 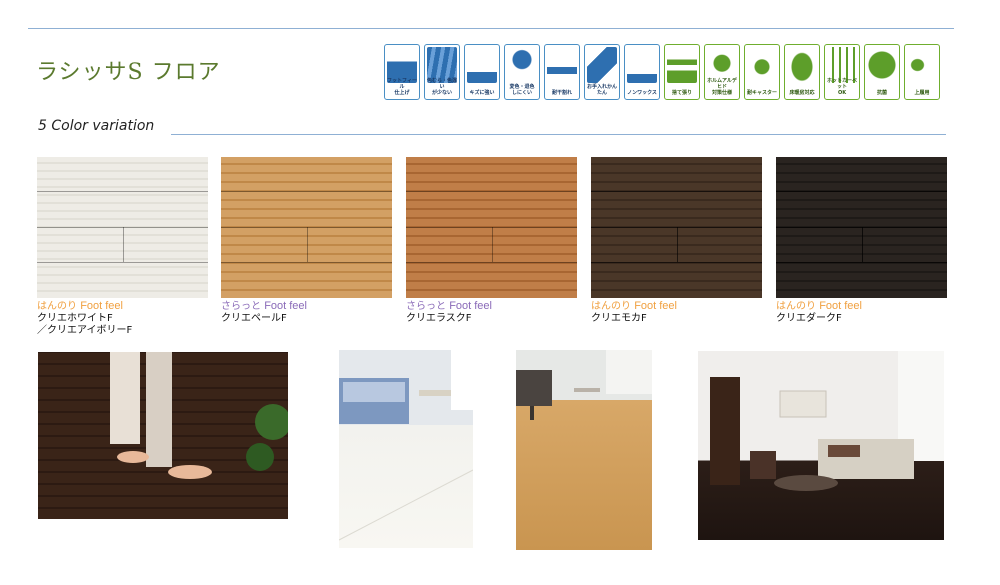 I want to click on swatch-crie-rask, so click(x=491, y=227).